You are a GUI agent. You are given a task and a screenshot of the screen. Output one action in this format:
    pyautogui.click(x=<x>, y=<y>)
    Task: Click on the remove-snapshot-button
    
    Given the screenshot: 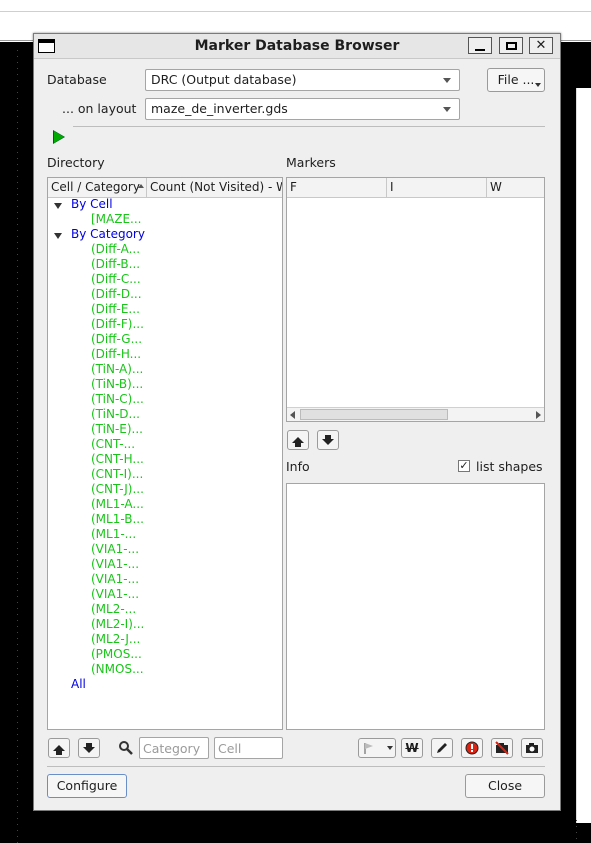 What is the action you would take?
    pyautogui.click(x=502, y=748)
    